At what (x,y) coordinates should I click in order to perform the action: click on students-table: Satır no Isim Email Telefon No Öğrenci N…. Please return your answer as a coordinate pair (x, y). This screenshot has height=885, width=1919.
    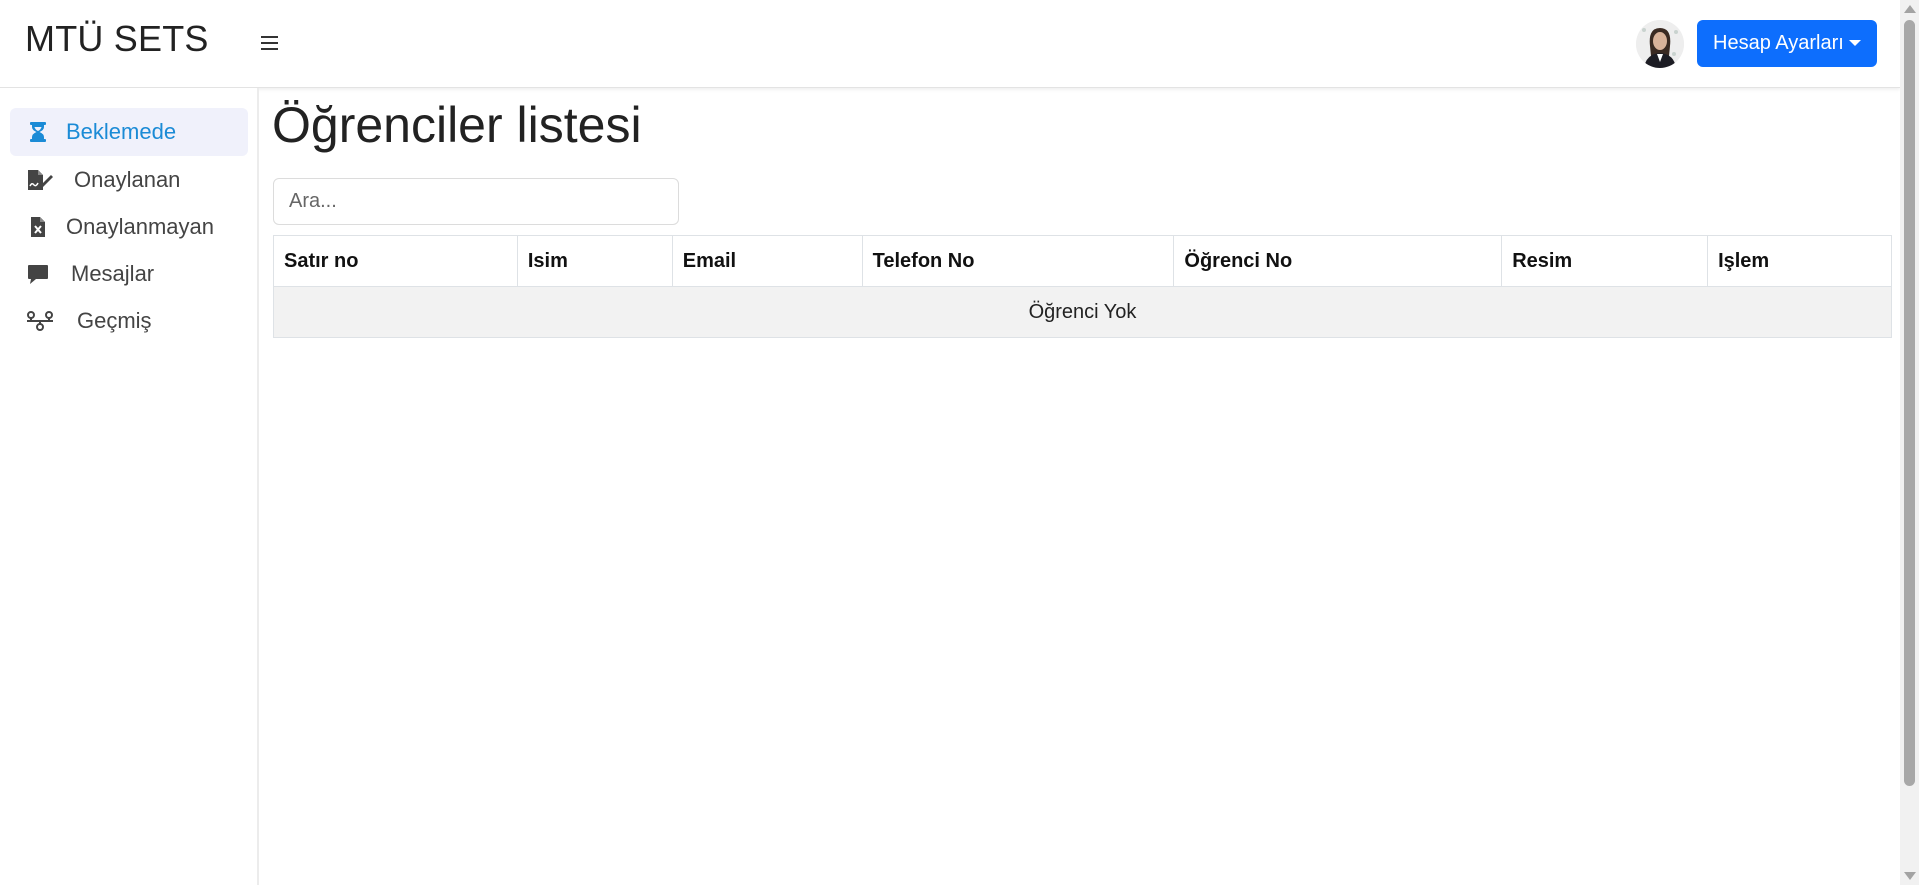
    Looking at the image, I should click on (1082, 286).